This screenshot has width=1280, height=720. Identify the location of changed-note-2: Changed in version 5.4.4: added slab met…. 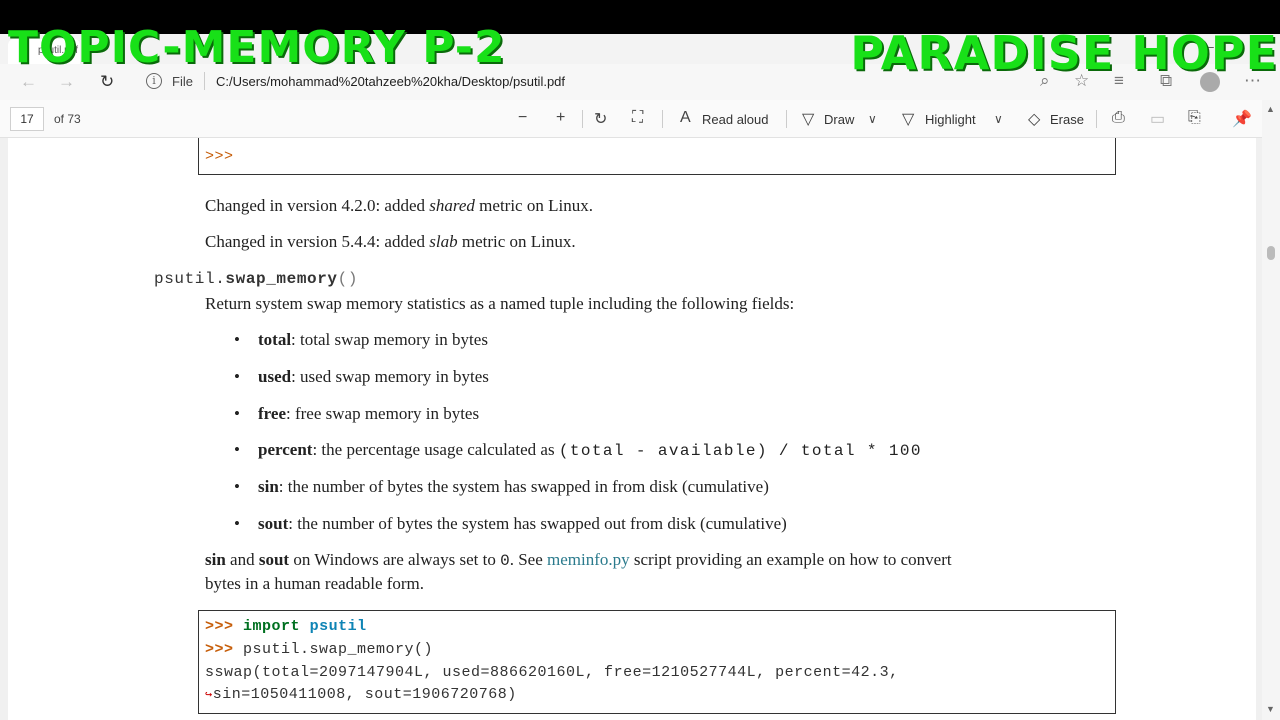
(390, 242).